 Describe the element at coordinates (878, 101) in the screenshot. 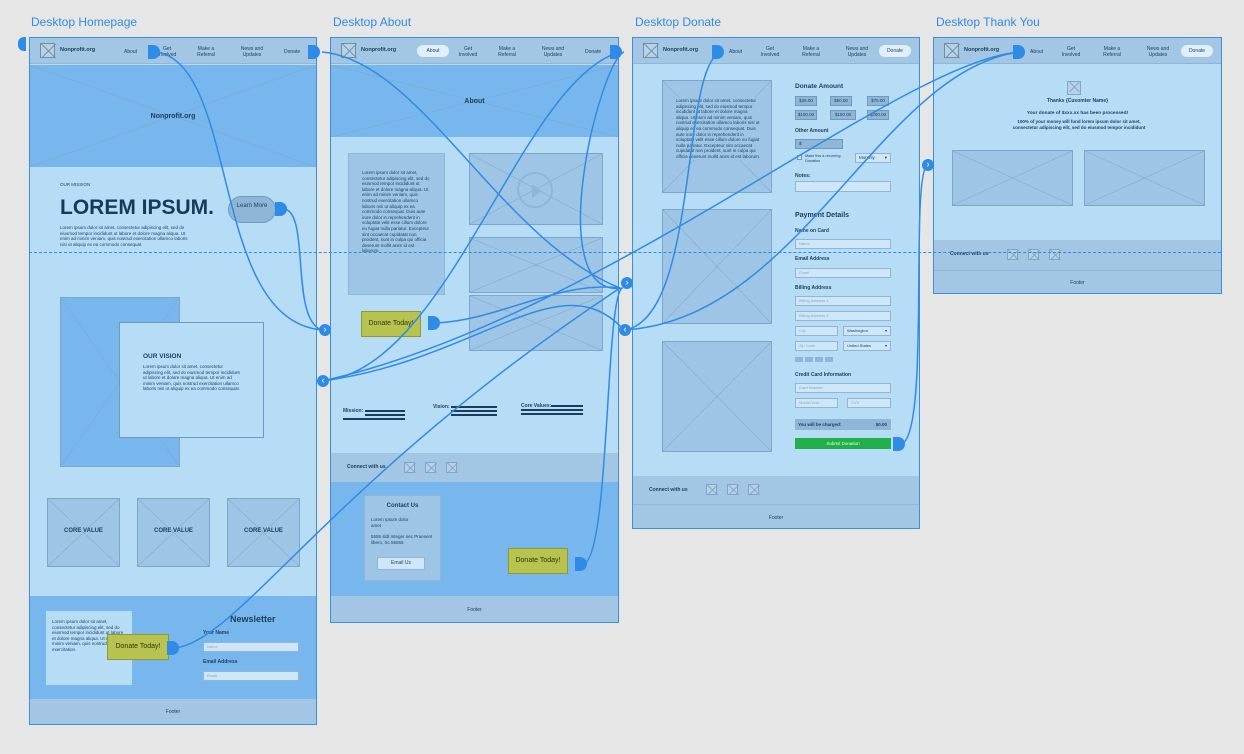

I see `amount-75: $75.00` at that location.